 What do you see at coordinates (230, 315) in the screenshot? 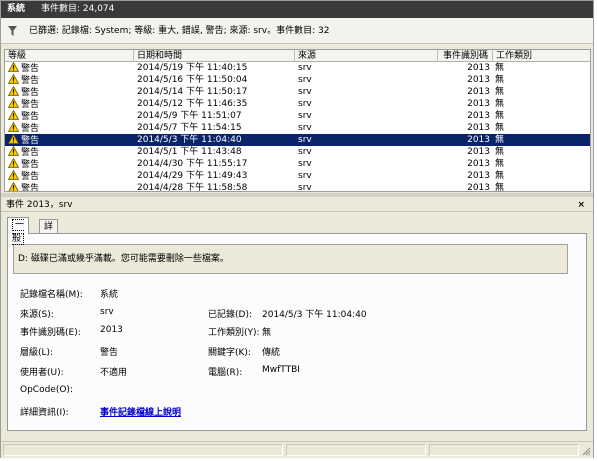
I see `logged-label: 已記錄(D):` at bounding box center [230, 315].